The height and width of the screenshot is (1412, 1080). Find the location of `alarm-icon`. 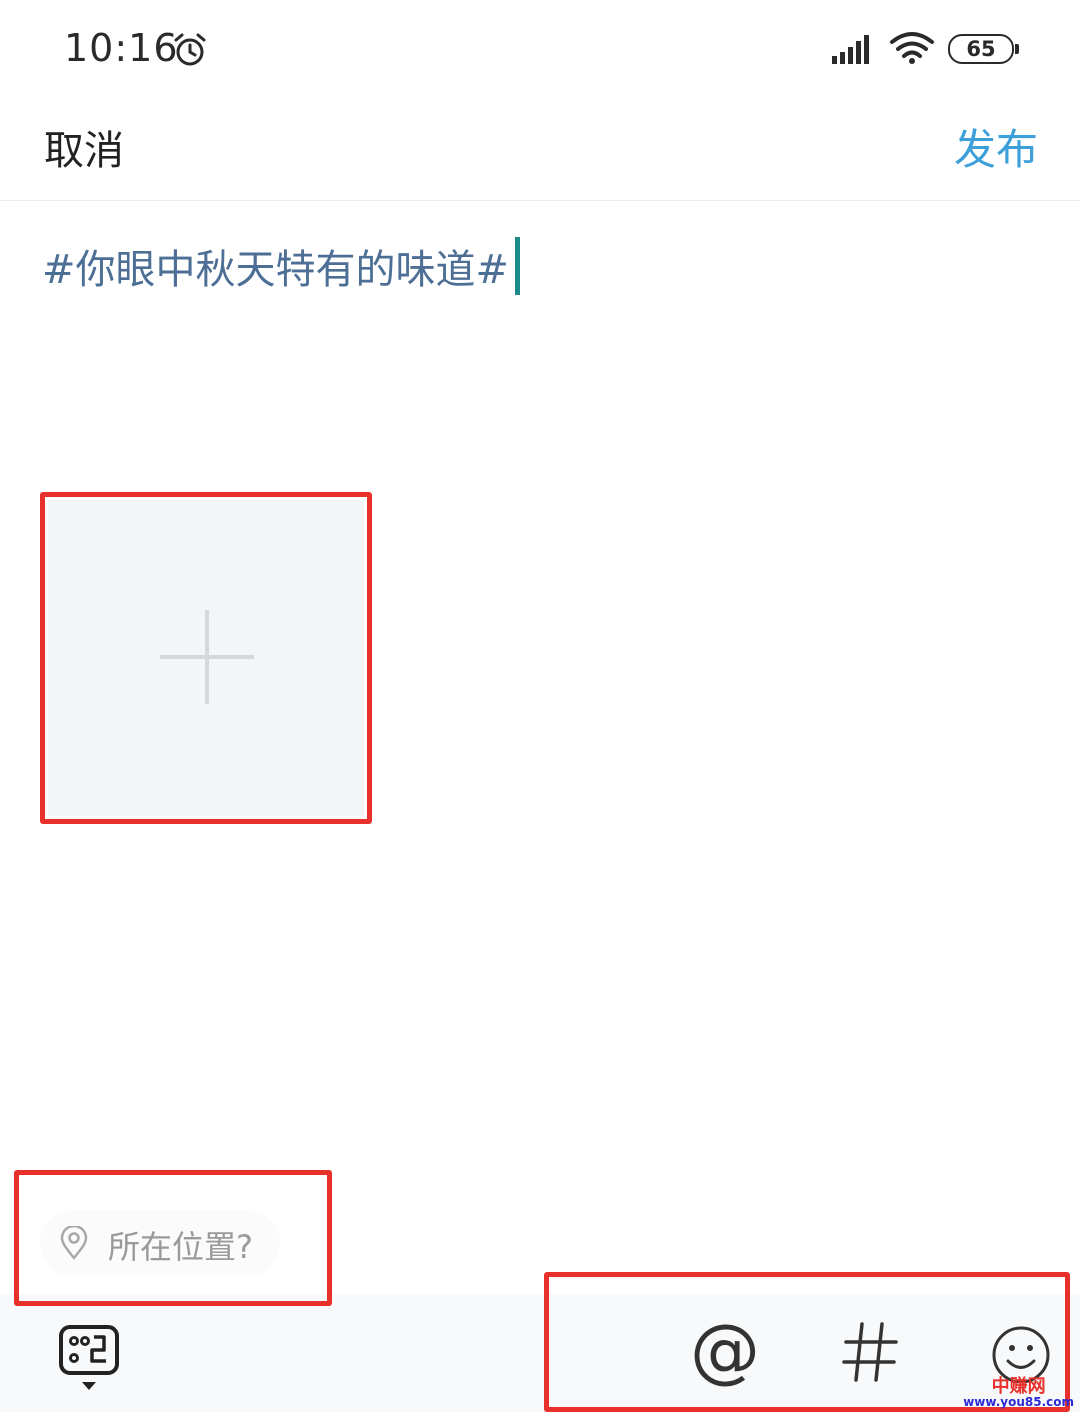

alarm-icon is located at coordinates (190, 49).